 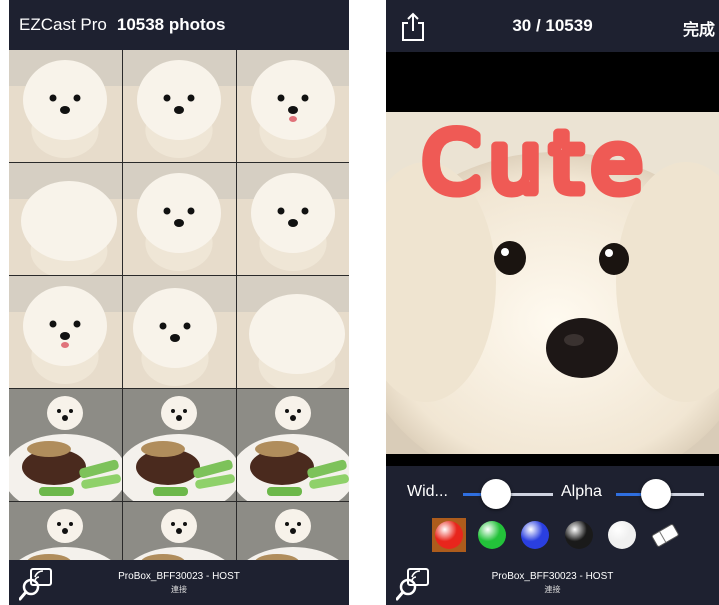 I want to click on eraser-icon, so click(x=665, y=535).